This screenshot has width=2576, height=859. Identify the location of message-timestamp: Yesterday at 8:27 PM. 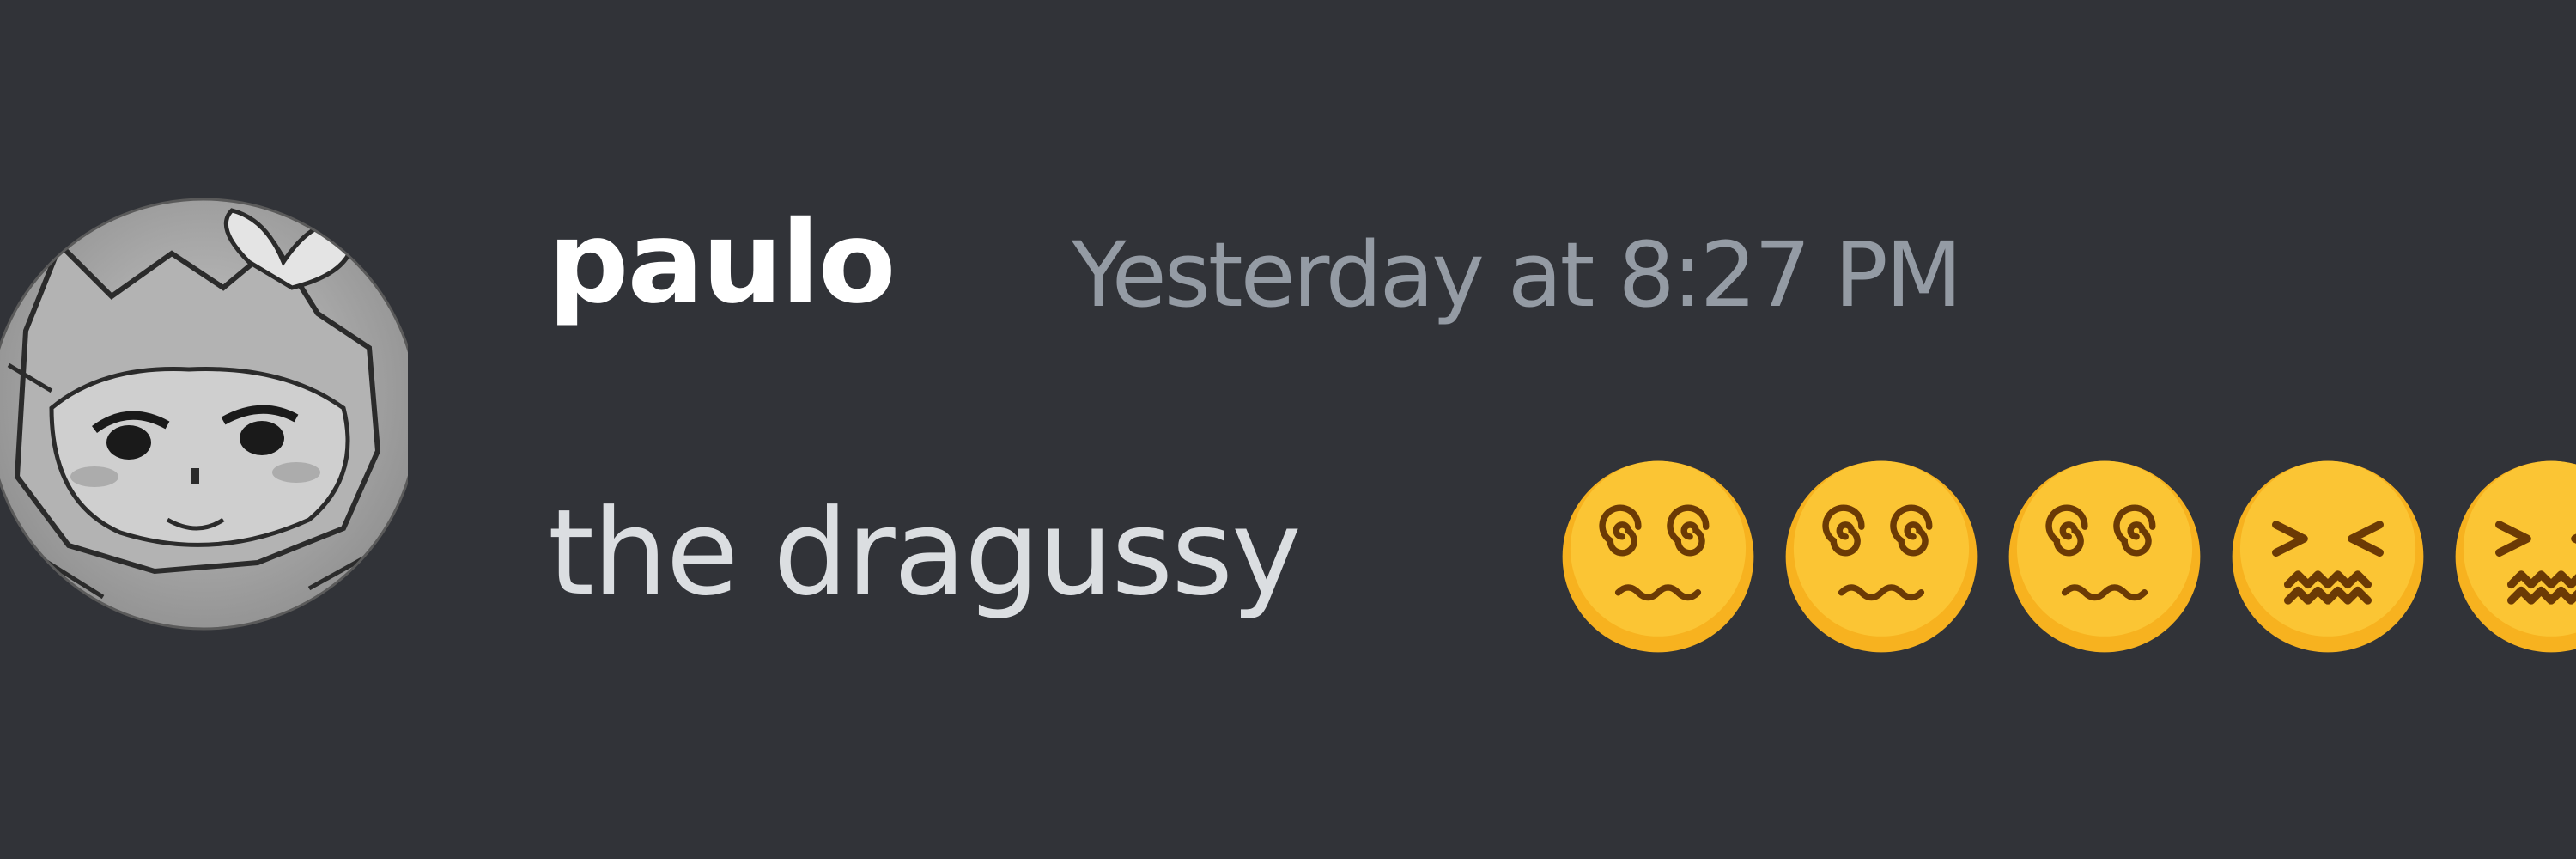
(1517, 275).